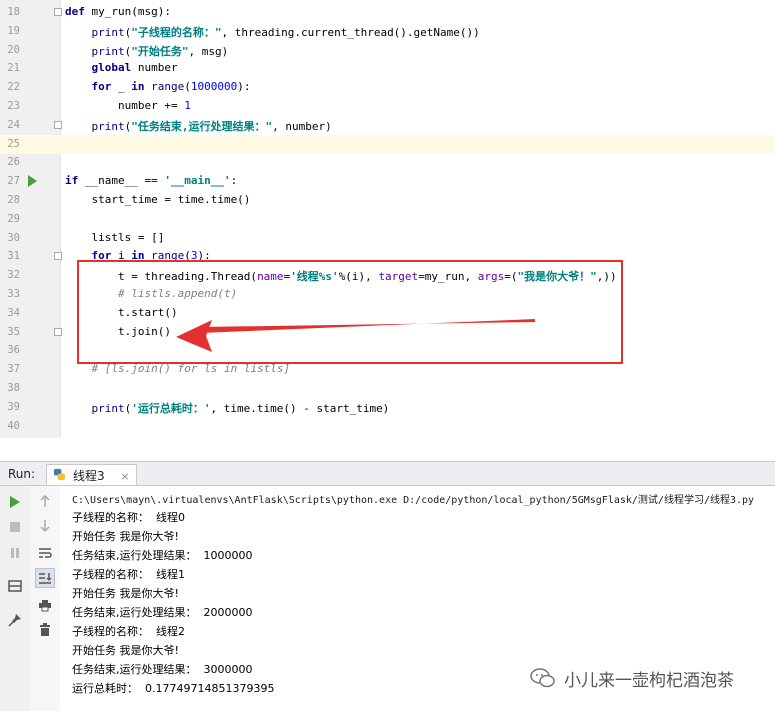  Describe the element at coordinates (649, 680) in the screenshot. I see `watermark-text: 小儿来一壶枸杞酒泡茶` at that location.